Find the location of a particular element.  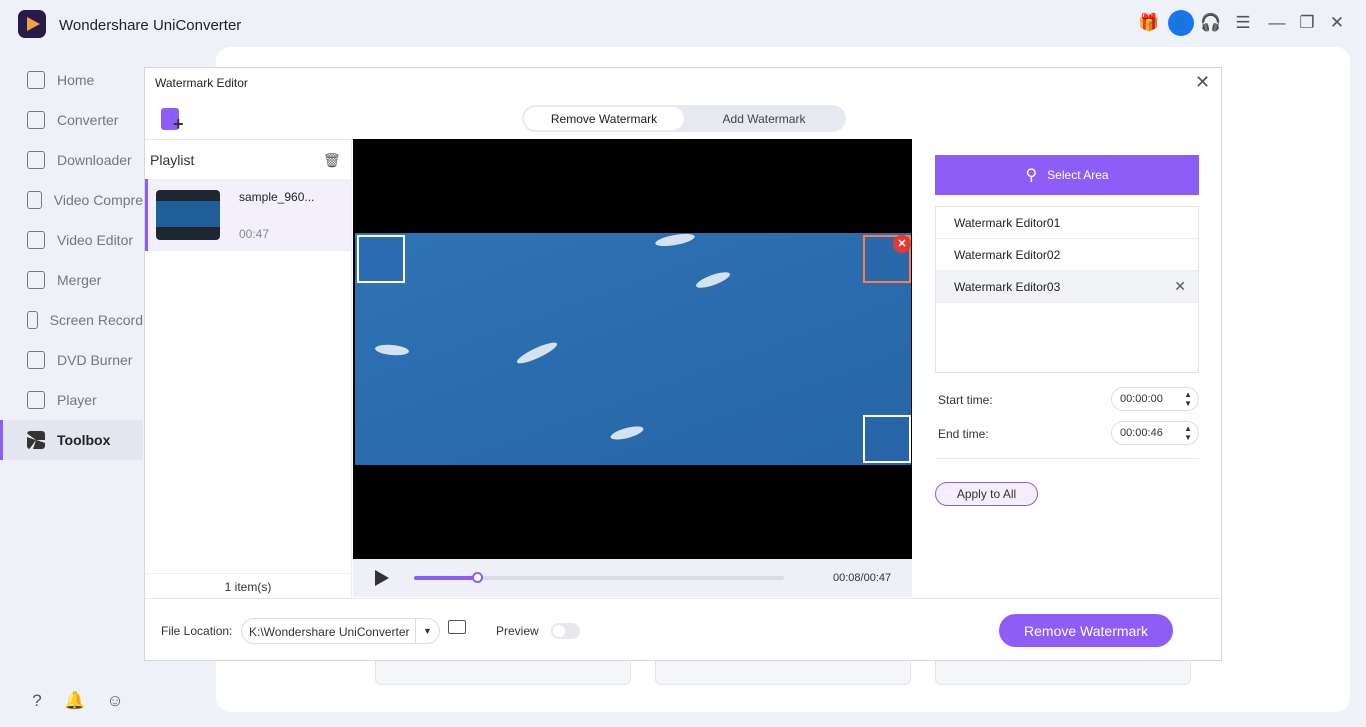

apply-to-all-button: Apply to All is located at coordinates (986, 494).